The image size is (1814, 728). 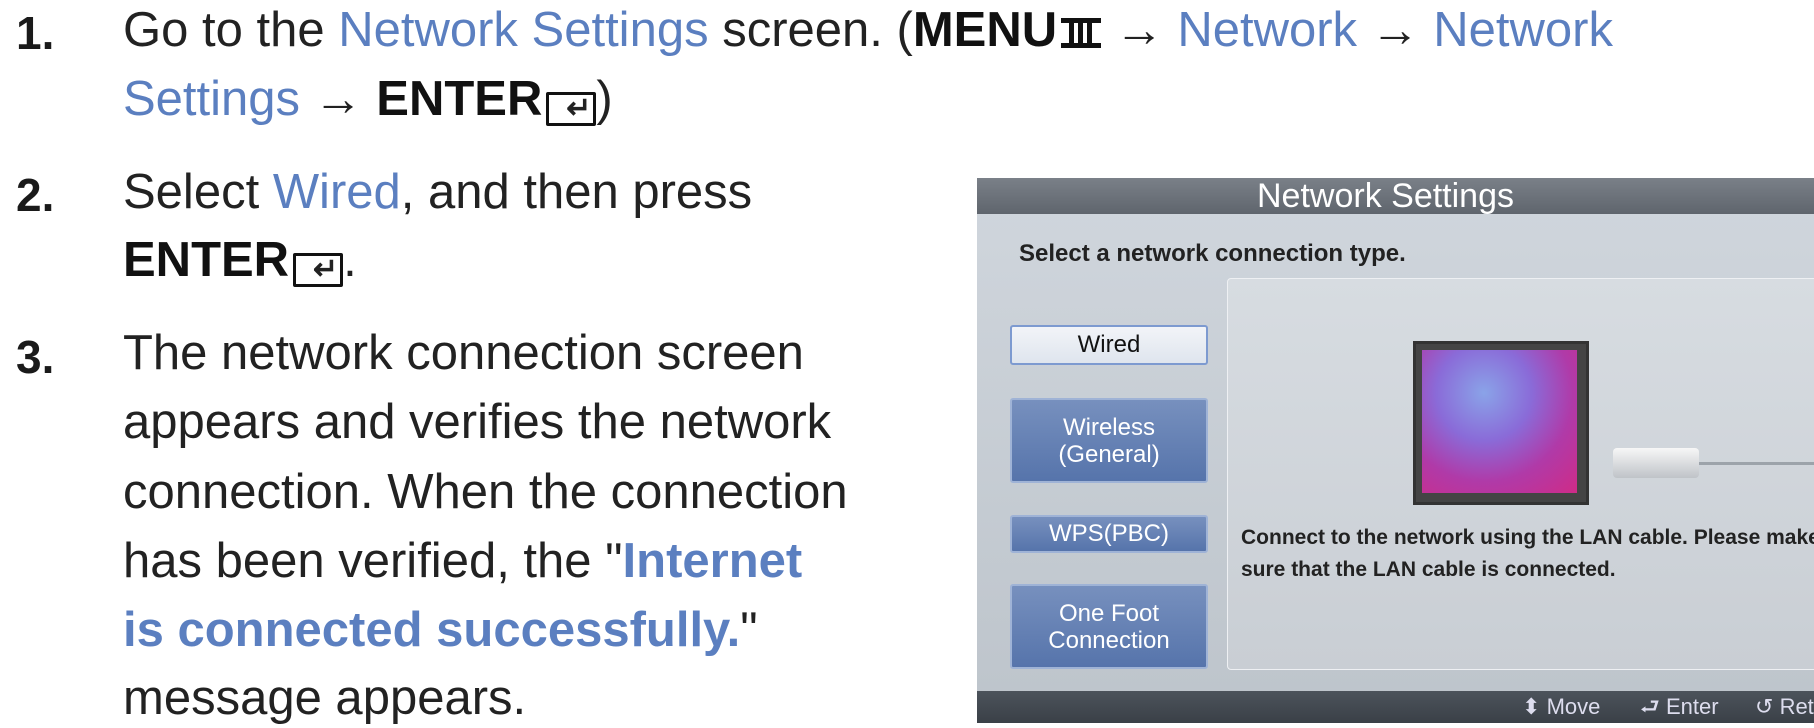 I want to click on screen-subtitle: Select a network connection type., so click(x=1212, y=253).